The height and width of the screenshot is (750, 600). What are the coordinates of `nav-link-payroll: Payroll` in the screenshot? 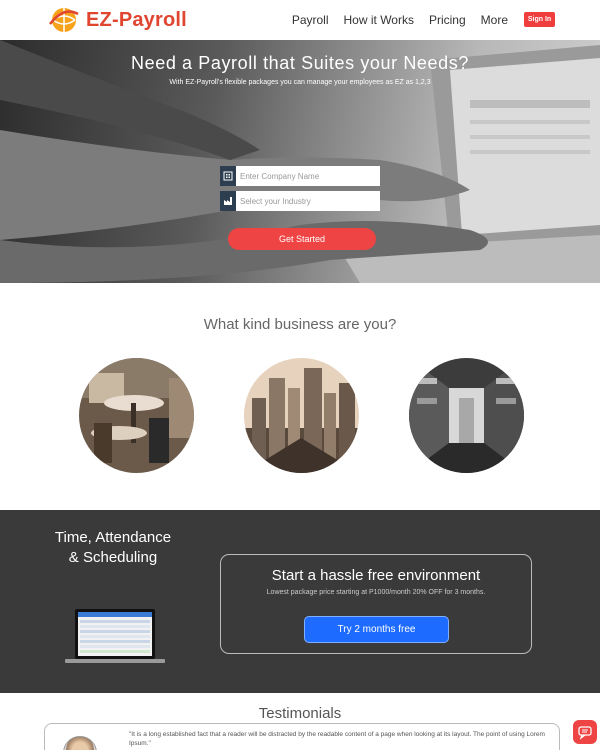 It's located at (310, 20).